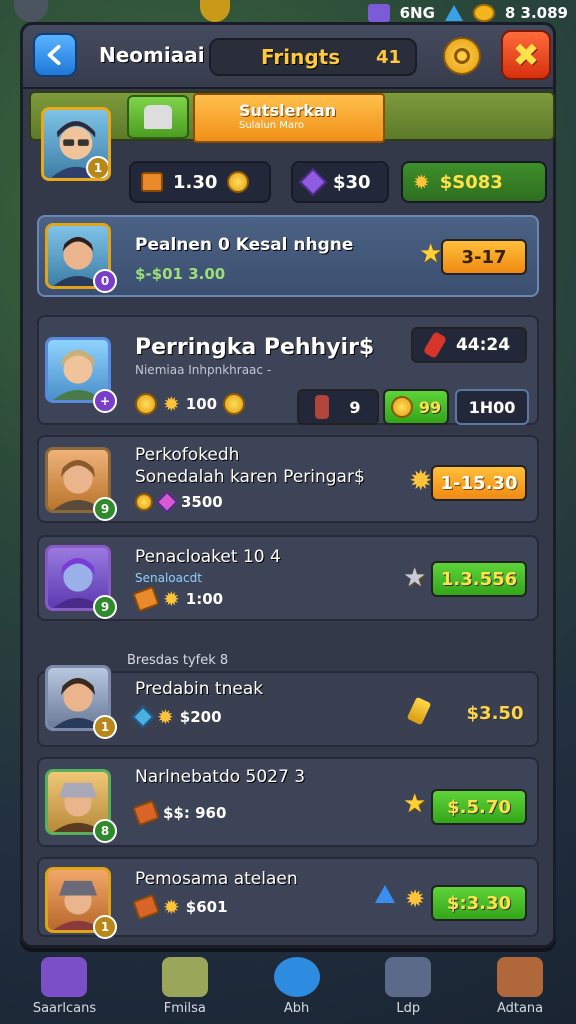  What do you see at coordinates (484, 257) in the screenshot?
I see `buy-button: 3-17` at bounding box center [484, 257].